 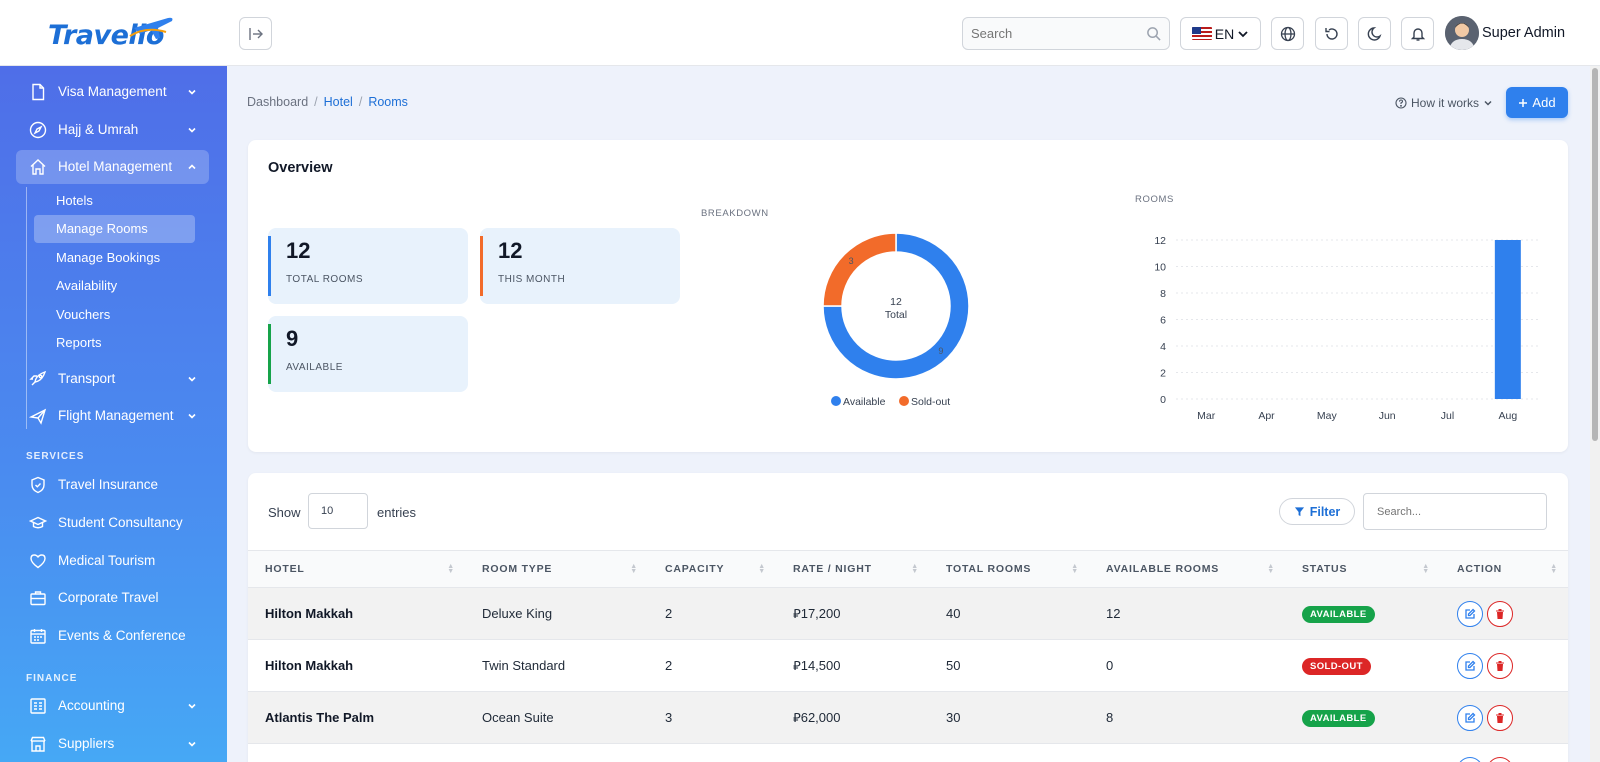 I want to click on sidebar-item-flight-management: Flight Management, so click(x=112, y=416).